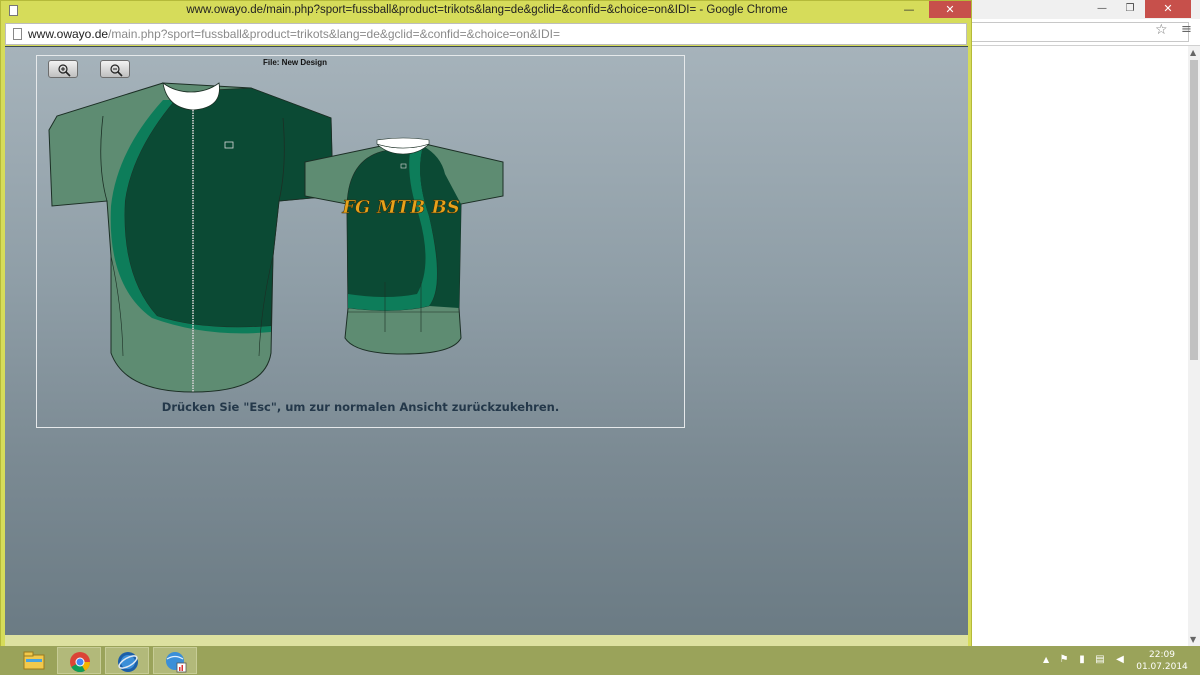 This screenshot has width=1200, height=675. What do you see at coordinates (68, 34) in the screenshot?
I see `url-host: www.owayo.de` at bounding box center [68, 34].